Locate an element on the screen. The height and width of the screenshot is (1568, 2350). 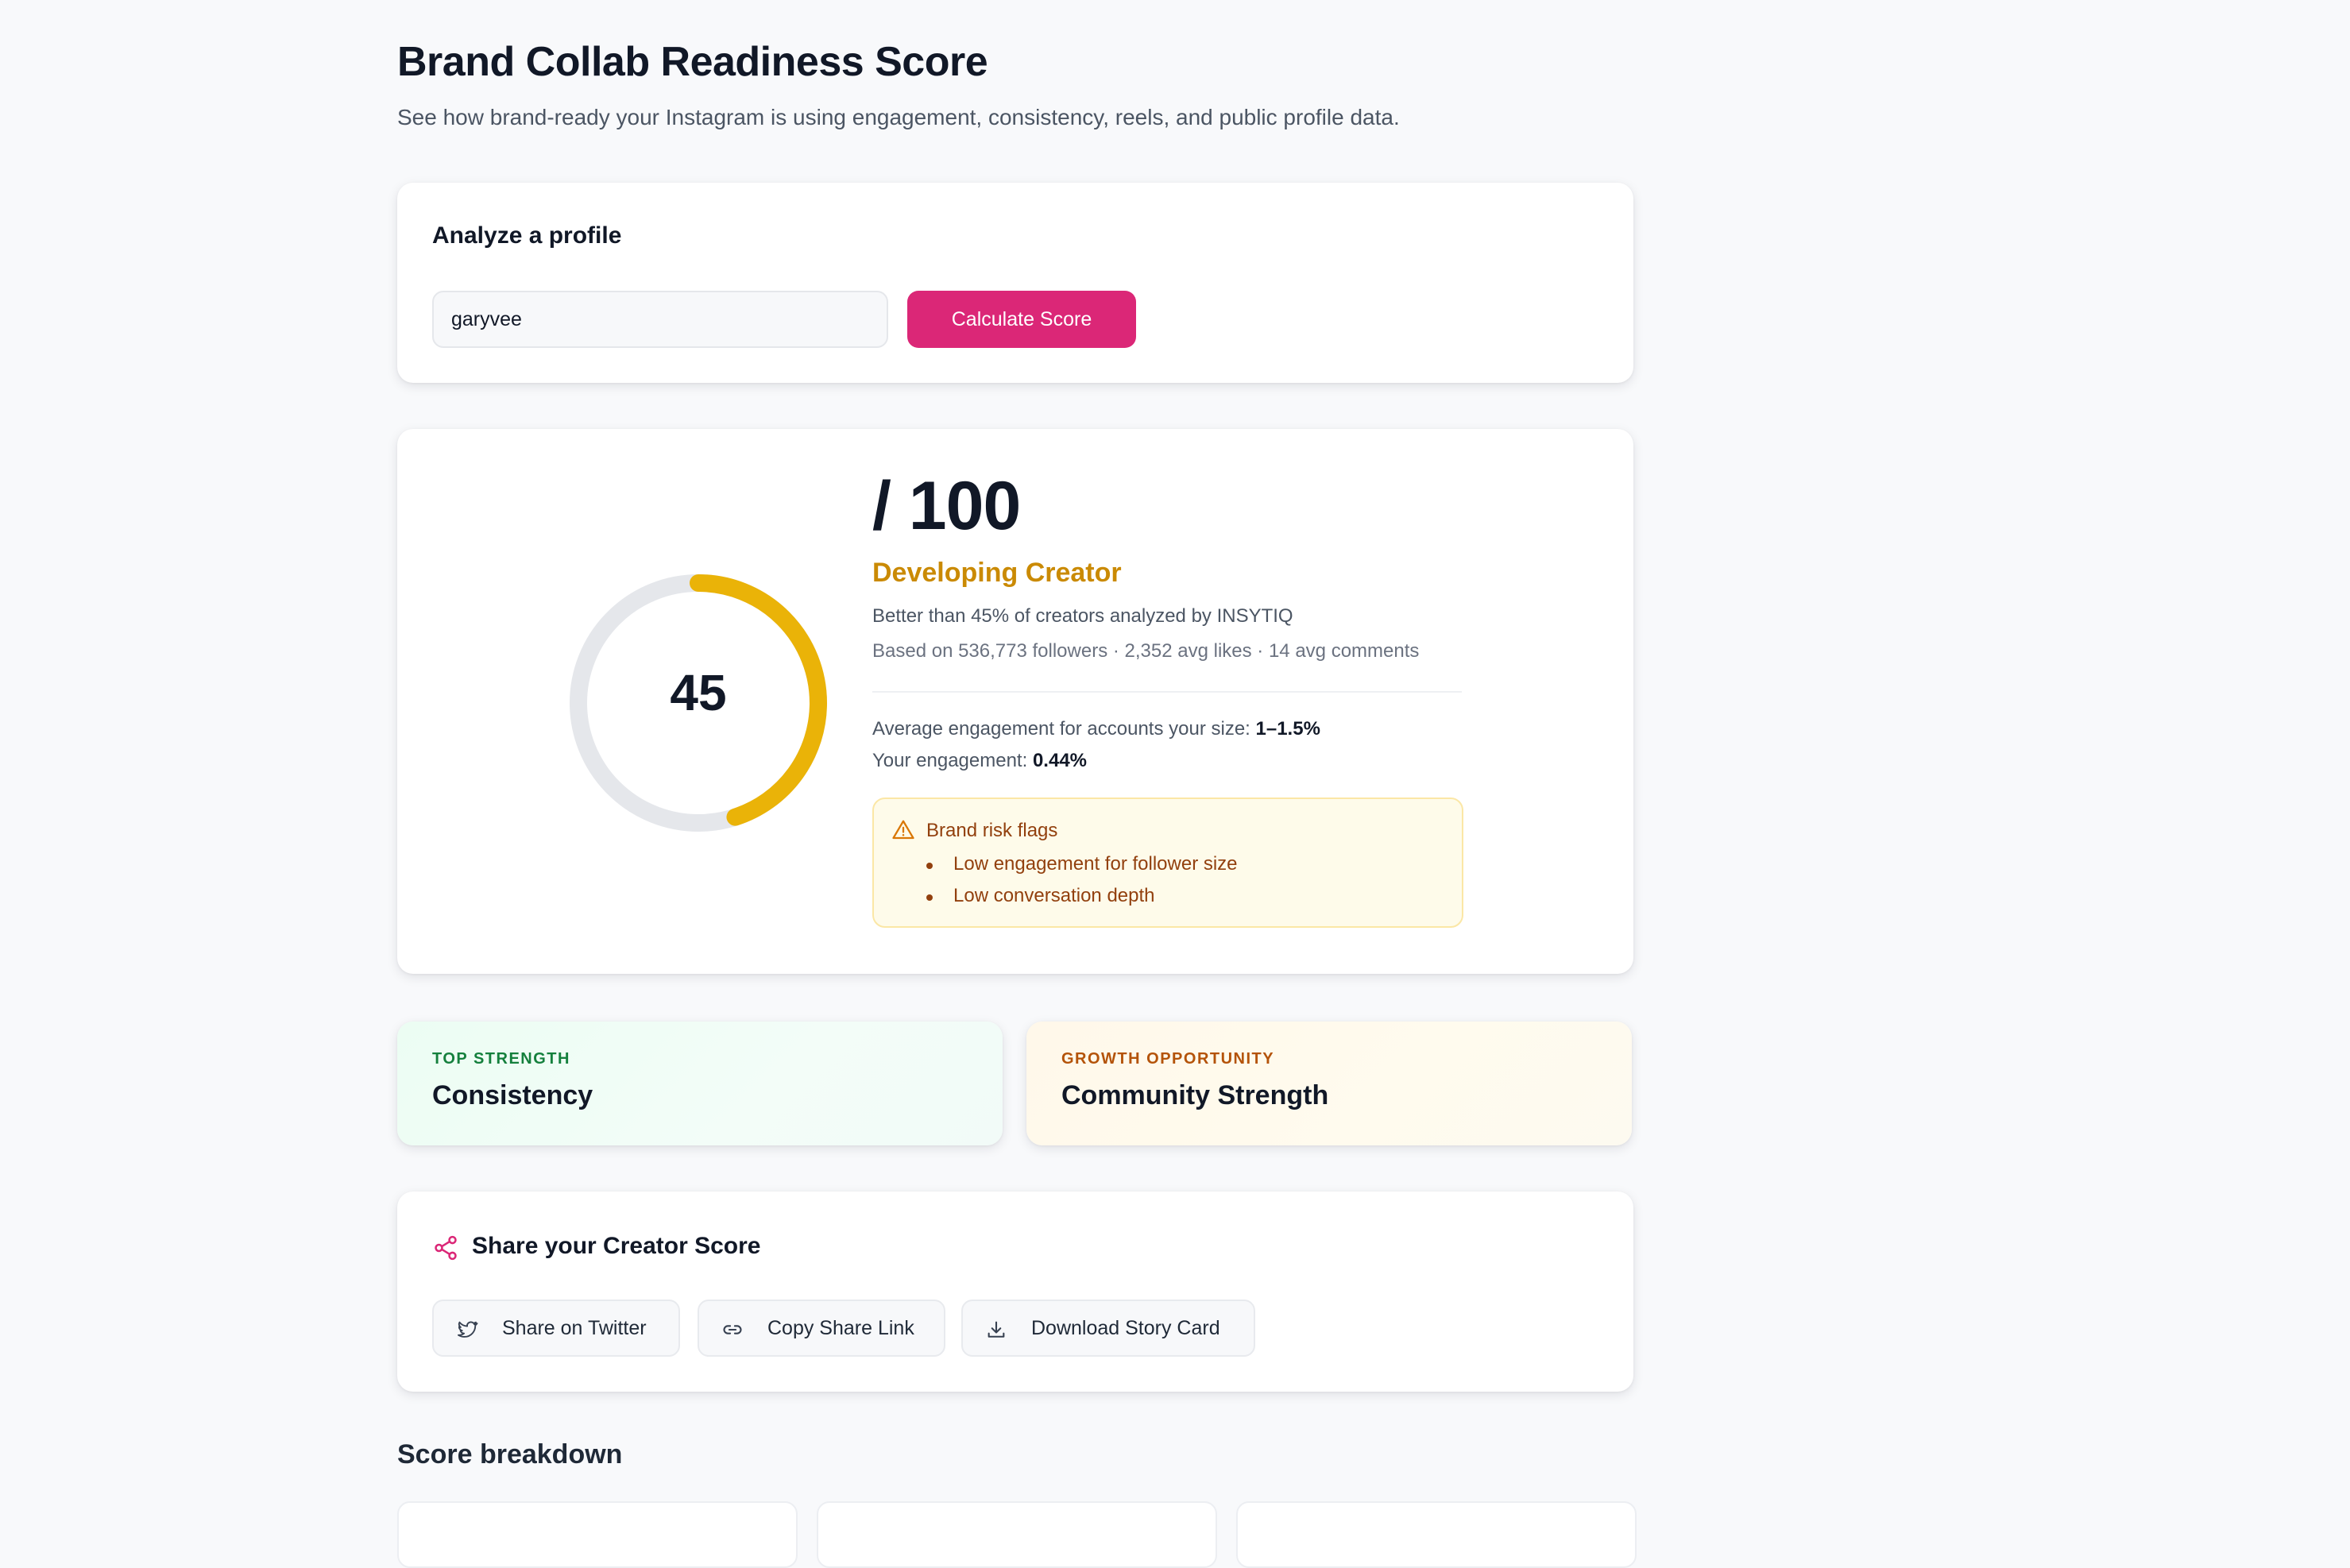
your-engagement-text: Your engagement: 0.44% is located at coordinates (979, 761).